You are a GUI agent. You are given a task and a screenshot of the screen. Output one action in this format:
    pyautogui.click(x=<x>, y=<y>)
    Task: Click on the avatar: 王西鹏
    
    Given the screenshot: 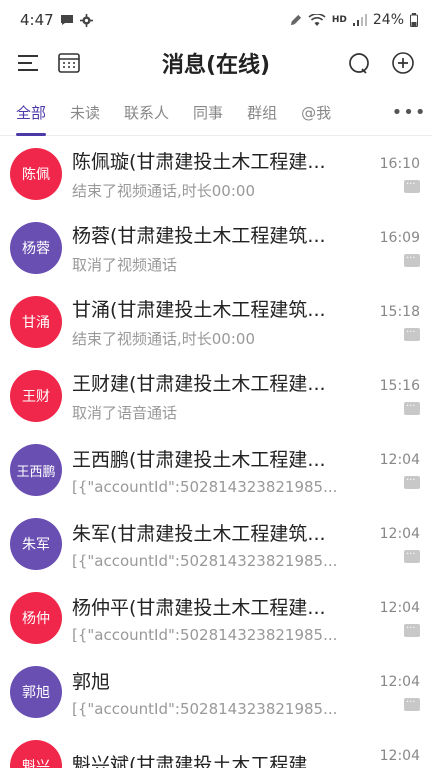 What is the action you would take?
    pyautogui.click(x=36, y=470)
    